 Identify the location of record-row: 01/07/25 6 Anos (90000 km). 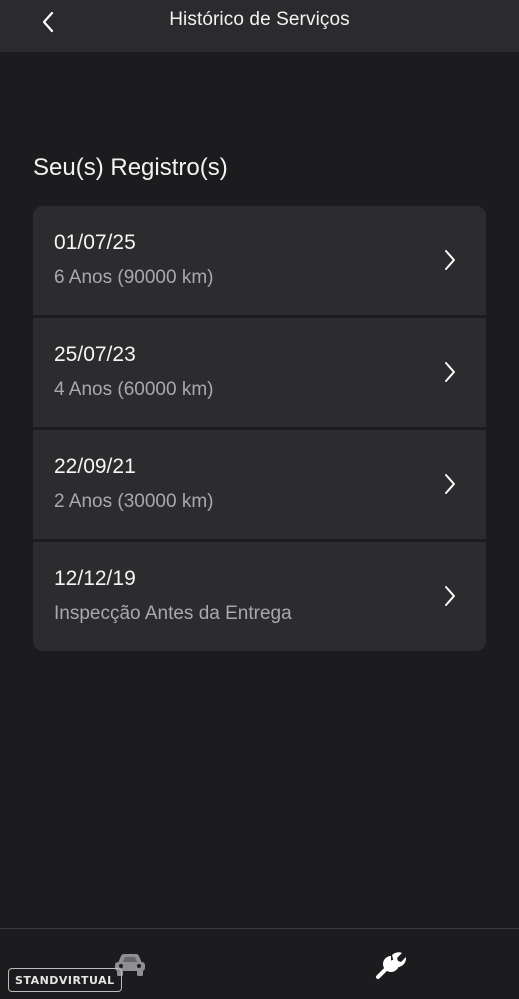
(259, 260).